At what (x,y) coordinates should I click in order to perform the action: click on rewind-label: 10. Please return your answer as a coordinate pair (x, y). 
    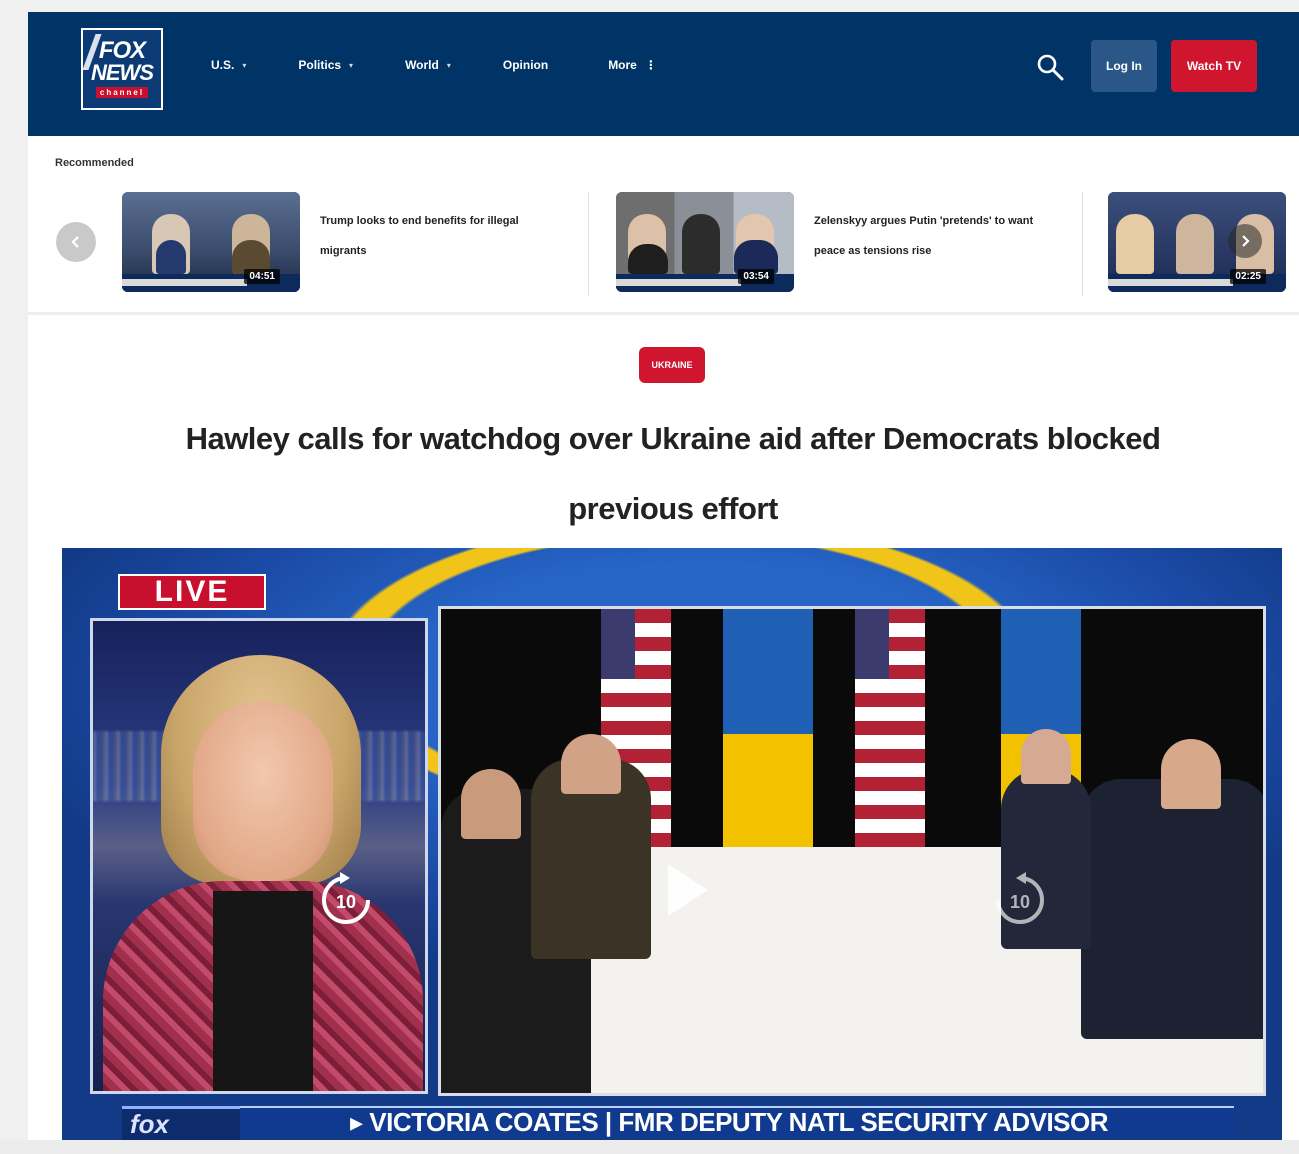
    Looking at the image, I should click on (346, 902).